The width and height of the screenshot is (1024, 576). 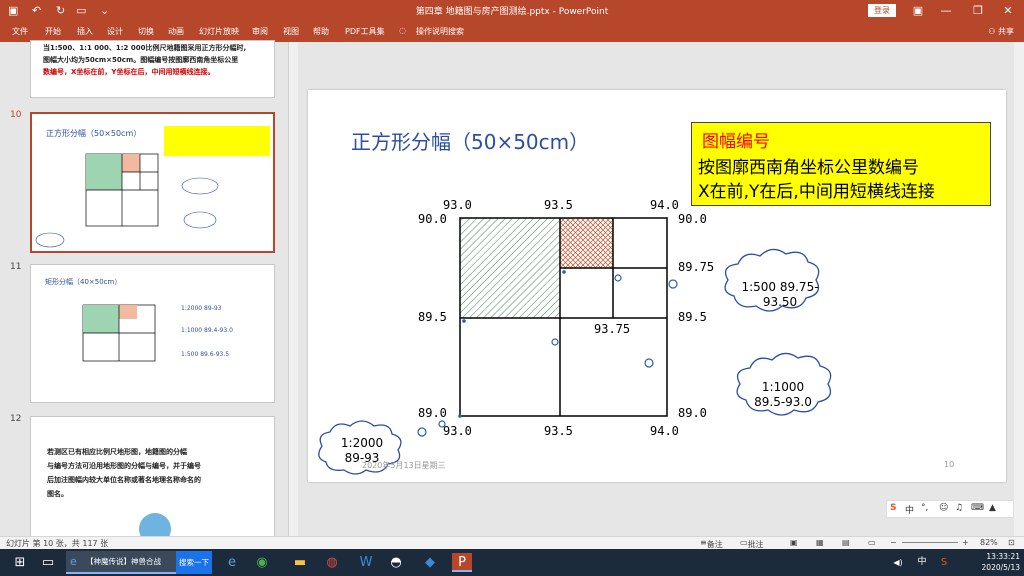 I want to click on ime-mode: 中, so click(x=909, y=509).